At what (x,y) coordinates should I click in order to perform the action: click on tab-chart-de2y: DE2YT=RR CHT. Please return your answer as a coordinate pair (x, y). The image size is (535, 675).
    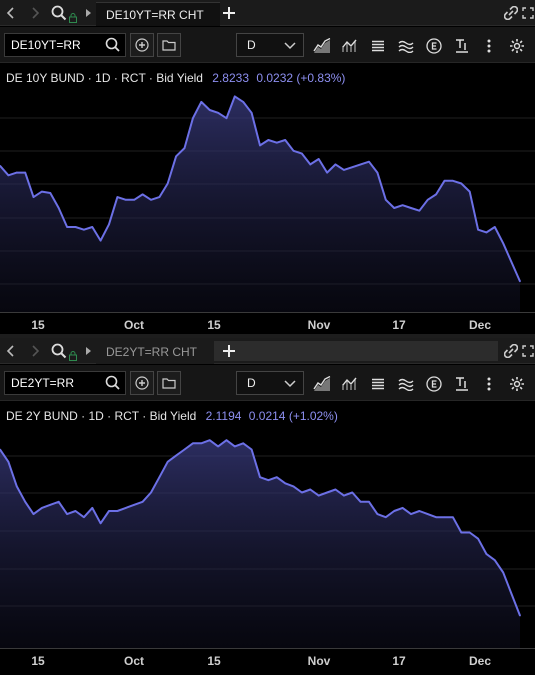
    Looking at the image, I should click on (155, 352).